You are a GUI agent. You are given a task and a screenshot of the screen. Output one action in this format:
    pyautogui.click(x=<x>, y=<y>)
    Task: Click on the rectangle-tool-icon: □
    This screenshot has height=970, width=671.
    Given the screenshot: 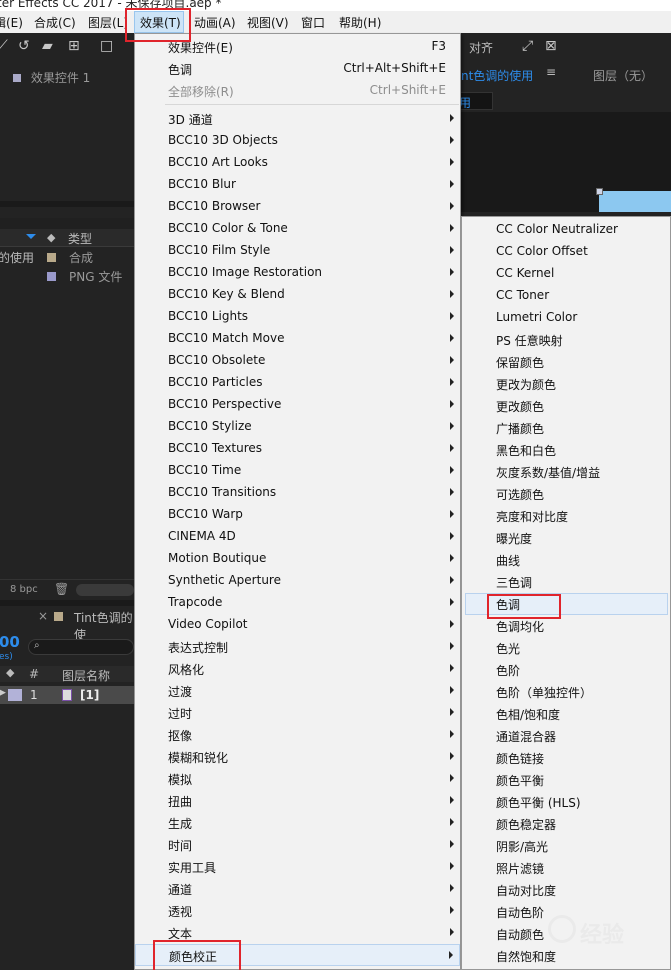 What is the action you would take?
    pyautogui.click(x=106, y=46)
    